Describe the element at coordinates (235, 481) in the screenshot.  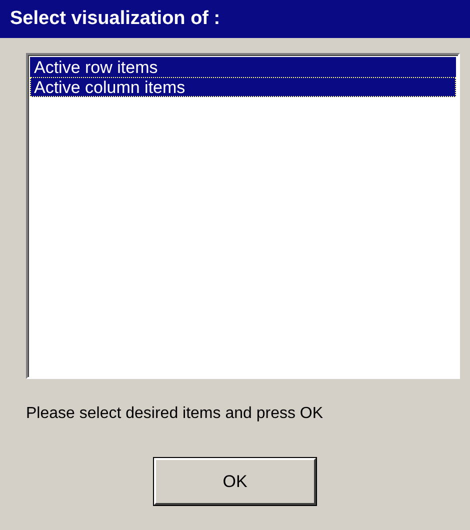
I see `ok-button: OK` at that location.